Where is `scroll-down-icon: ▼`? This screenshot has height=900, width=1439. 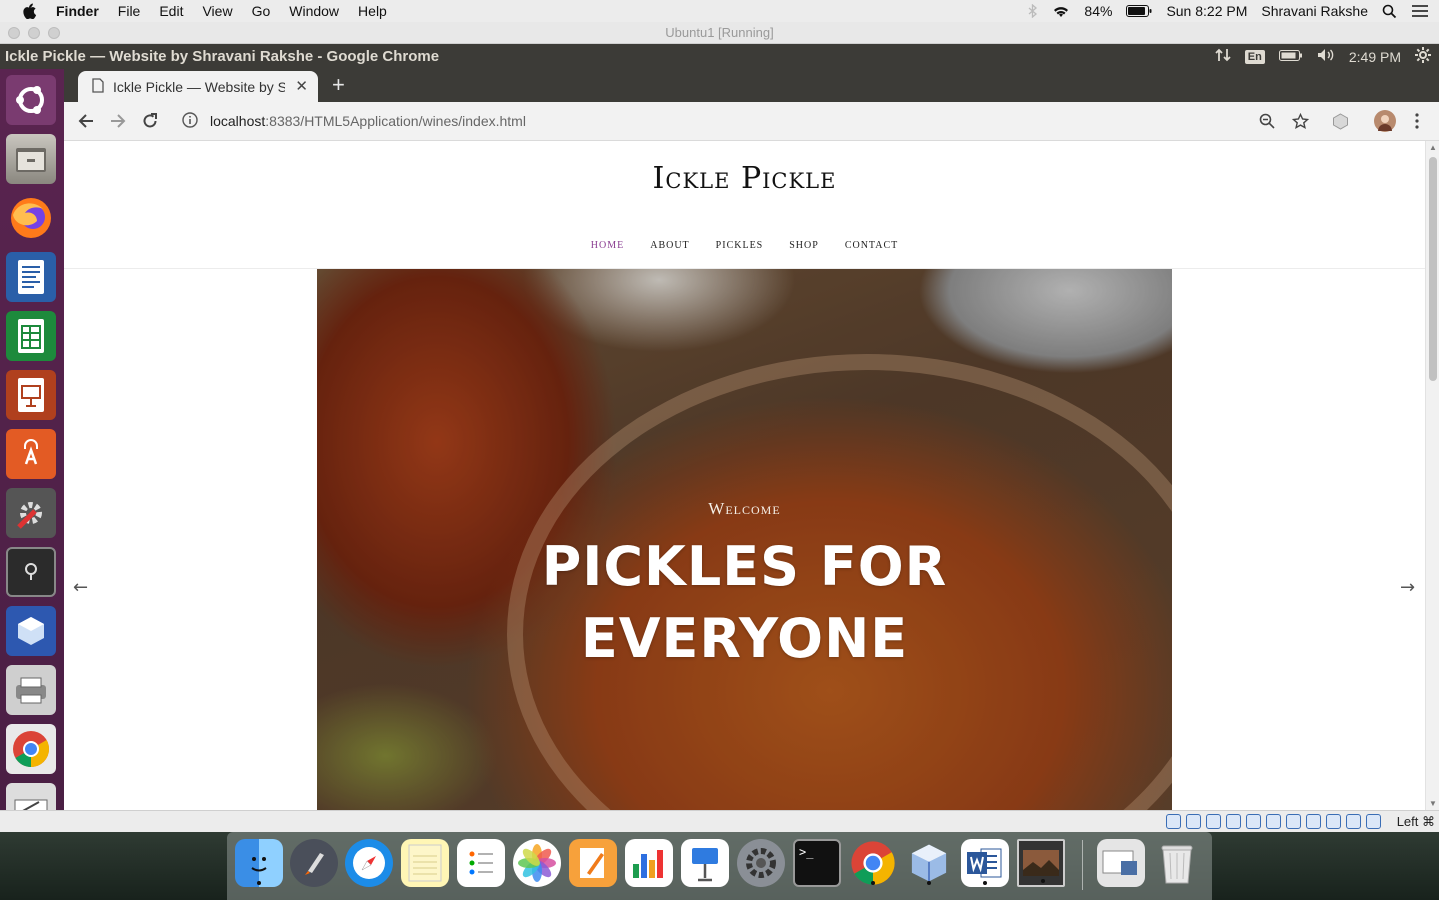 scroll-down-icon: ▼ is located at coordinates (1433, 803).